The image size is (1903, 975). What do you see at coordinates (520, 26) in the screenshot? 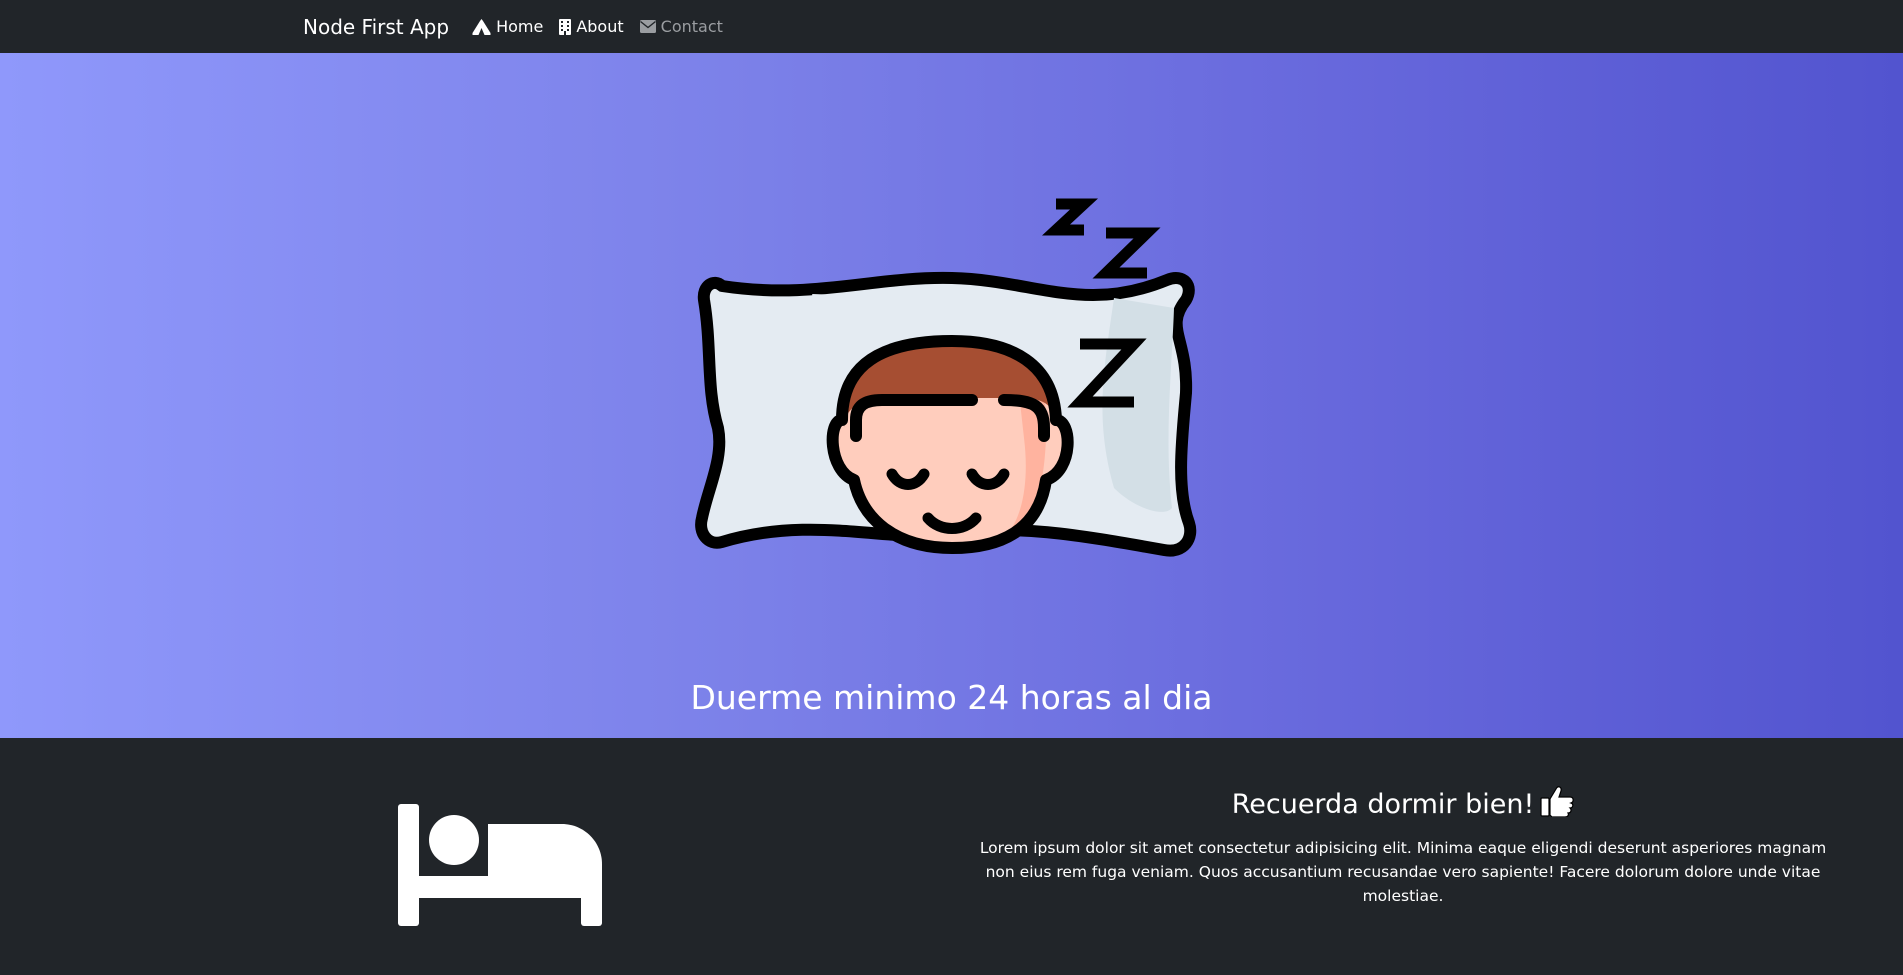
I see `nav-link-home-label: Home` at bounding box center [520, 26].